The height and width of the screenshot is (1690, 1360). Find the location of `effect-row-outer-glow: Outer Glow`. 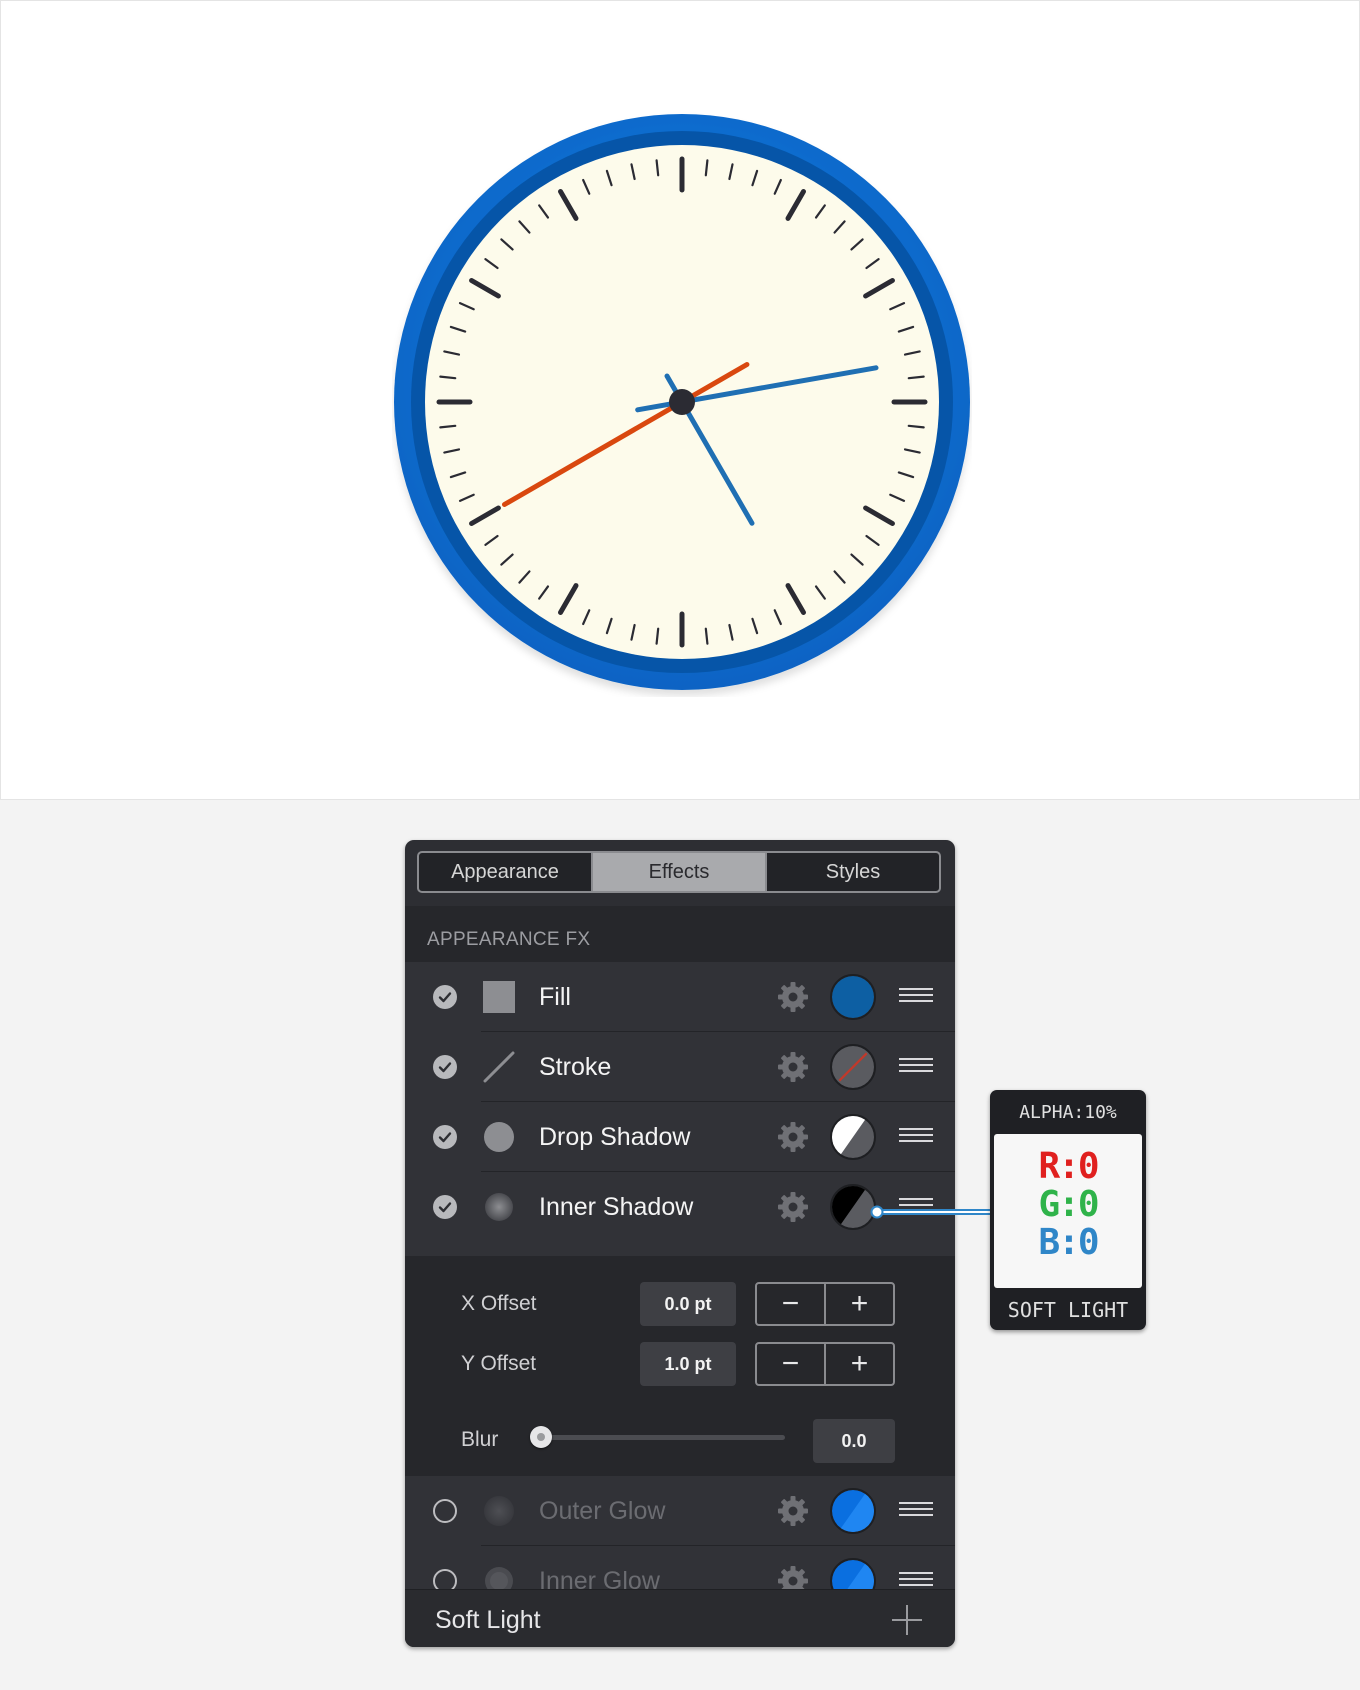

effect-row-outer-glow: Outer Glow is located at coordinates (680, 1511).